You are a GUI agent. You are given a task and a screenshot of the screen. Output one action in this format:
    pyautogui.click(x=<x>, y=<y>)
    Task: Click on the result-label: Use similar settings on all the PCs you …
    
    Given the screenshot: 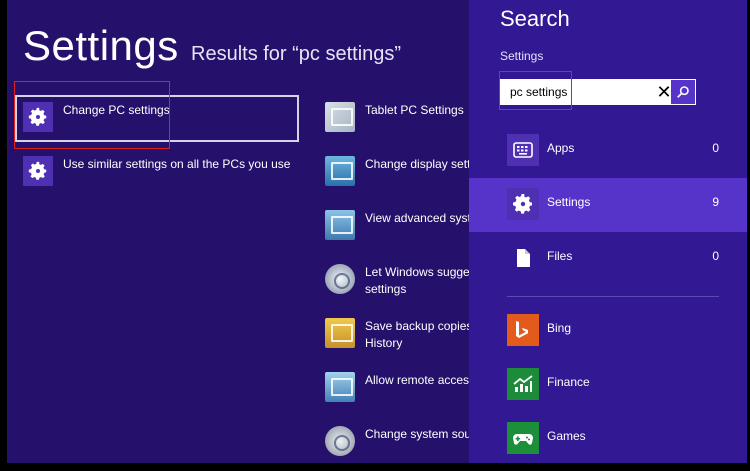 What is the action you would take?
    pyautogui.click(x=177, y=164)
    